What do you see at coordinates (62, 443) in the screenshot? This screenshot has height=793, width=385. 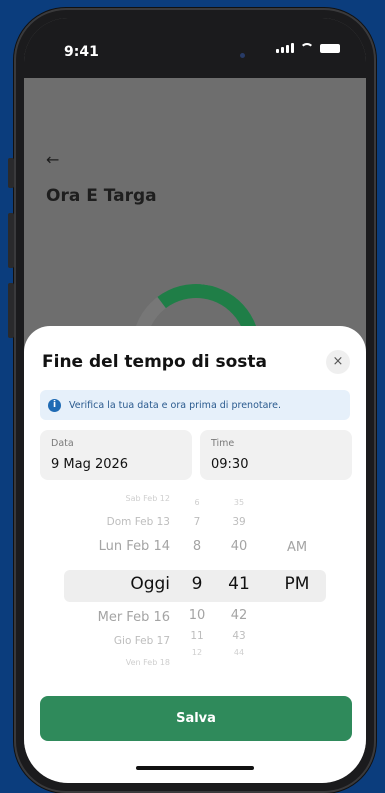 I see `date-label: Data` at bounding box center [62, 443].